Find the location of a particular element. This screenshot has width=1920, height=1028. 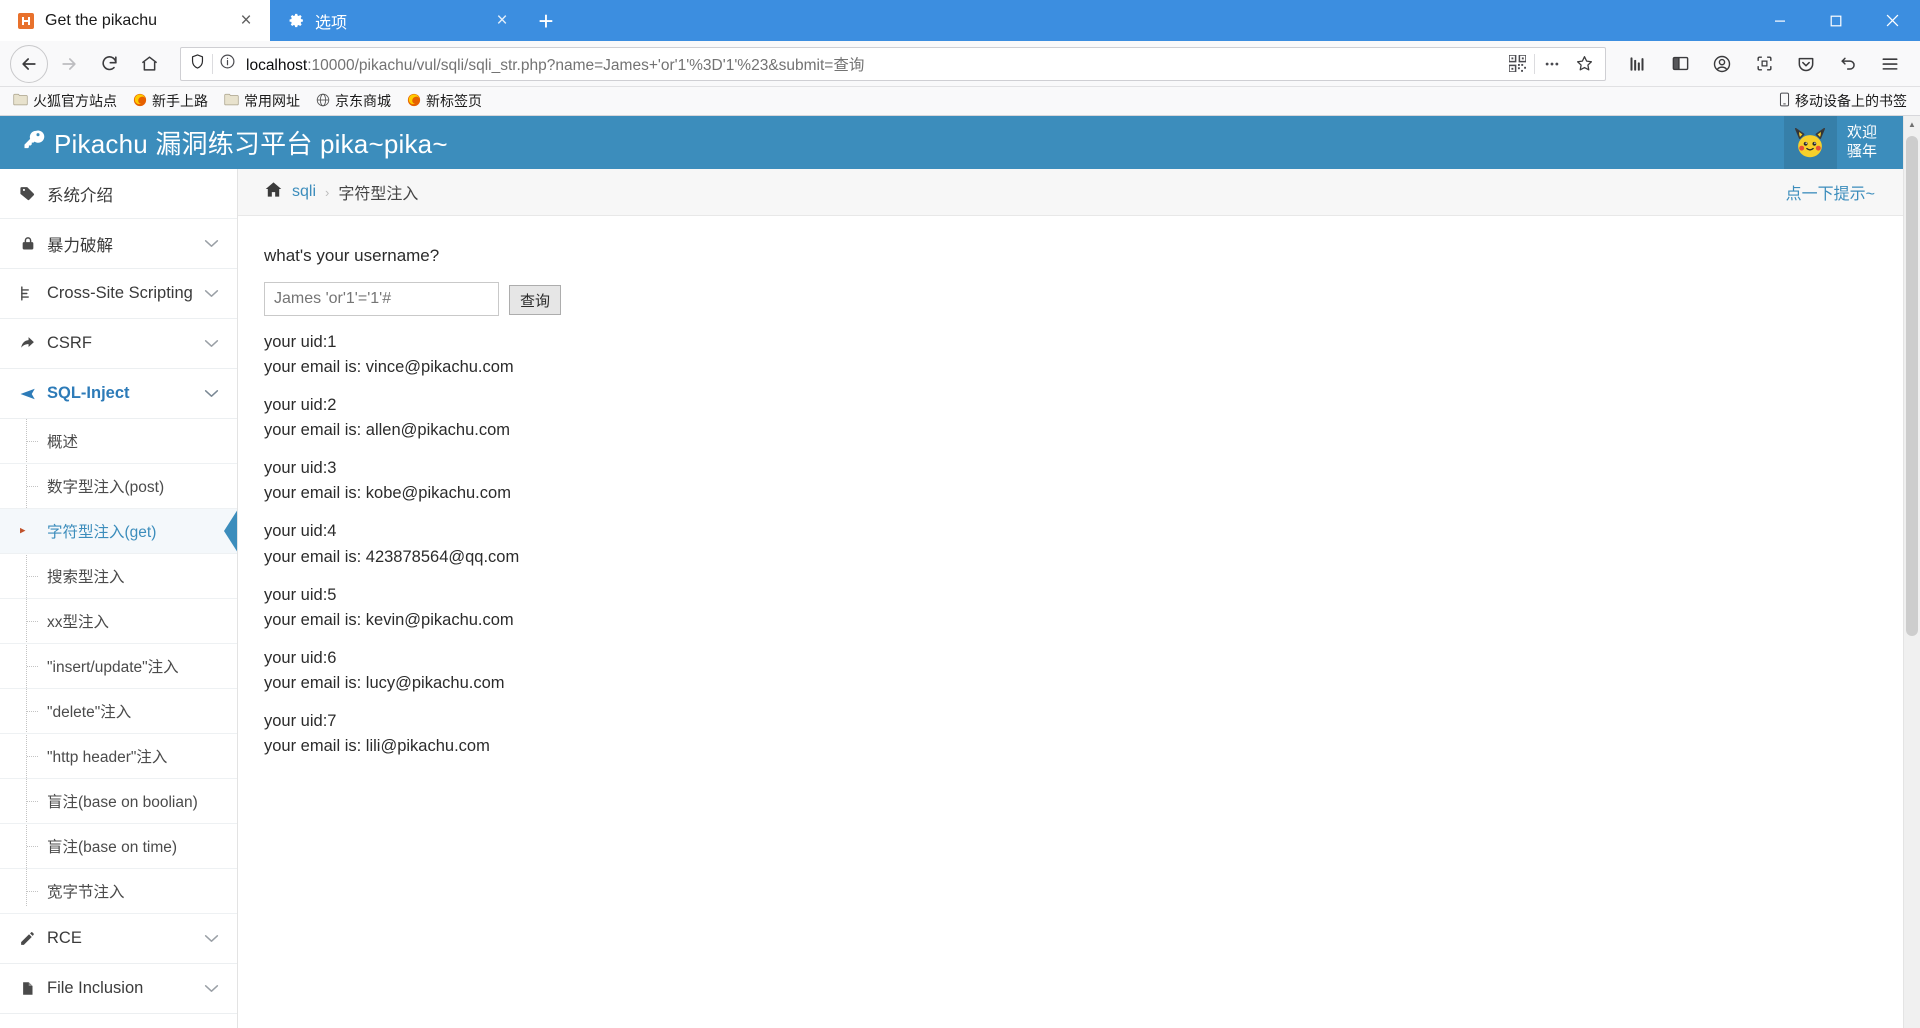

sidebar-item-label: RCE is located at coordinates (64, 938).